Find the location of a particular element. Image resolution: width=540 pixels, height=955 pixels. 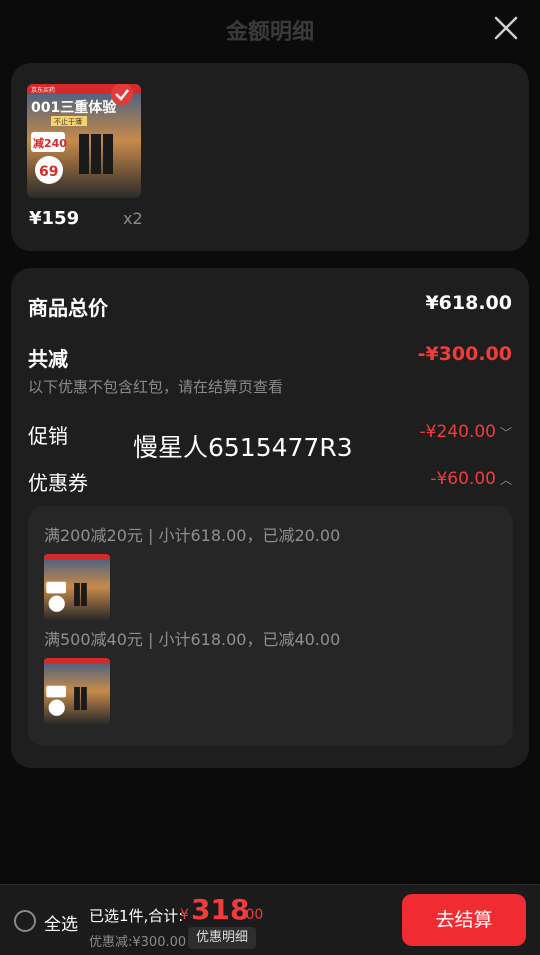

reduce-row: 共减 -¥300.00 is located at coordinates (270, 357).